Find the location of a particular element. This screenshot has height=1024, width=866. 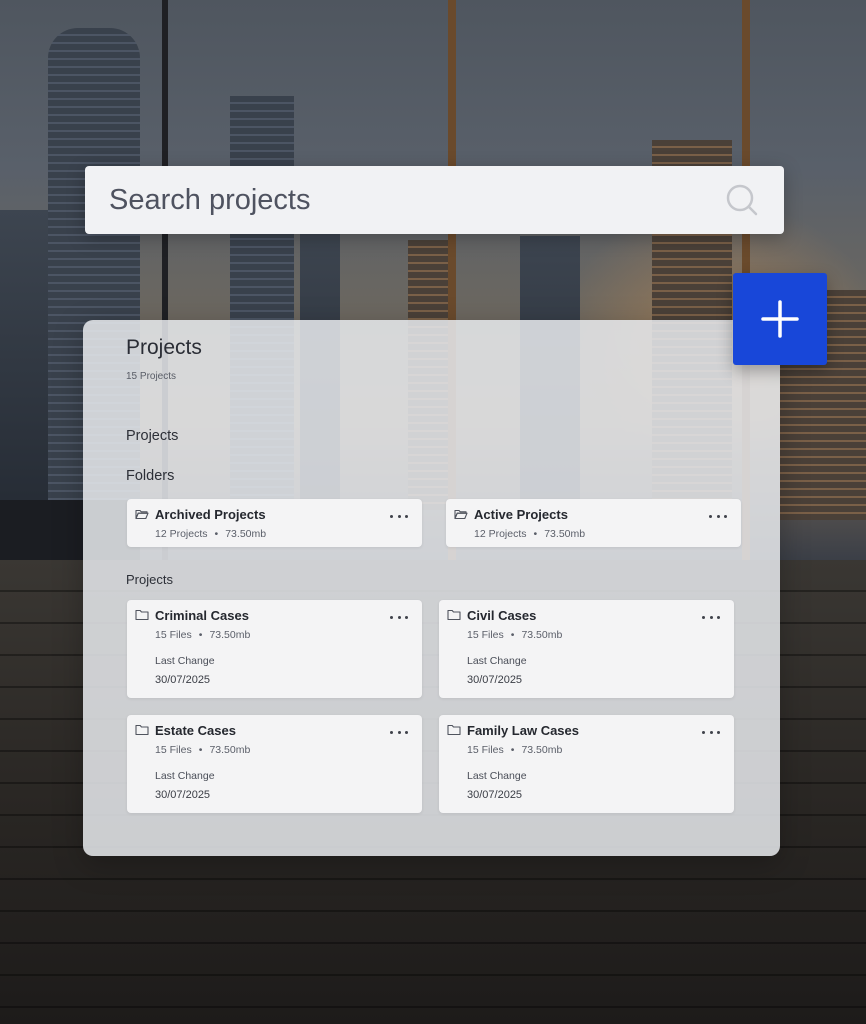

search-bar is located at coordinates (434, 200).